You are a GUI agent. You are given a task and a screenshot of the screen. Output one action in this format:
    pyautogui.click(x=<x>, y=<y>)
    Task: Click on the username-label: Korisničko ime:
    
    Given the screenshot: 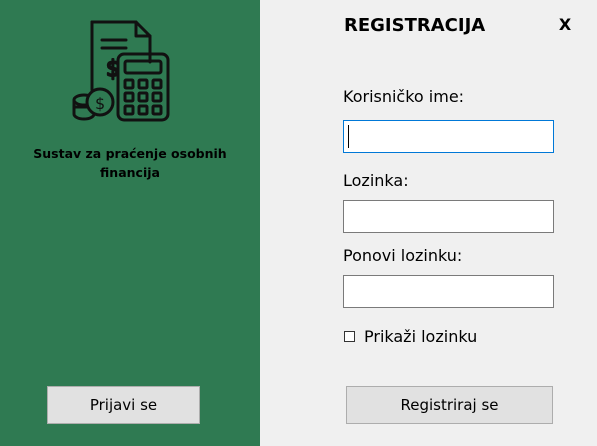 What is the action you would take?
    pyautogui.click(x=404, y=96)
    